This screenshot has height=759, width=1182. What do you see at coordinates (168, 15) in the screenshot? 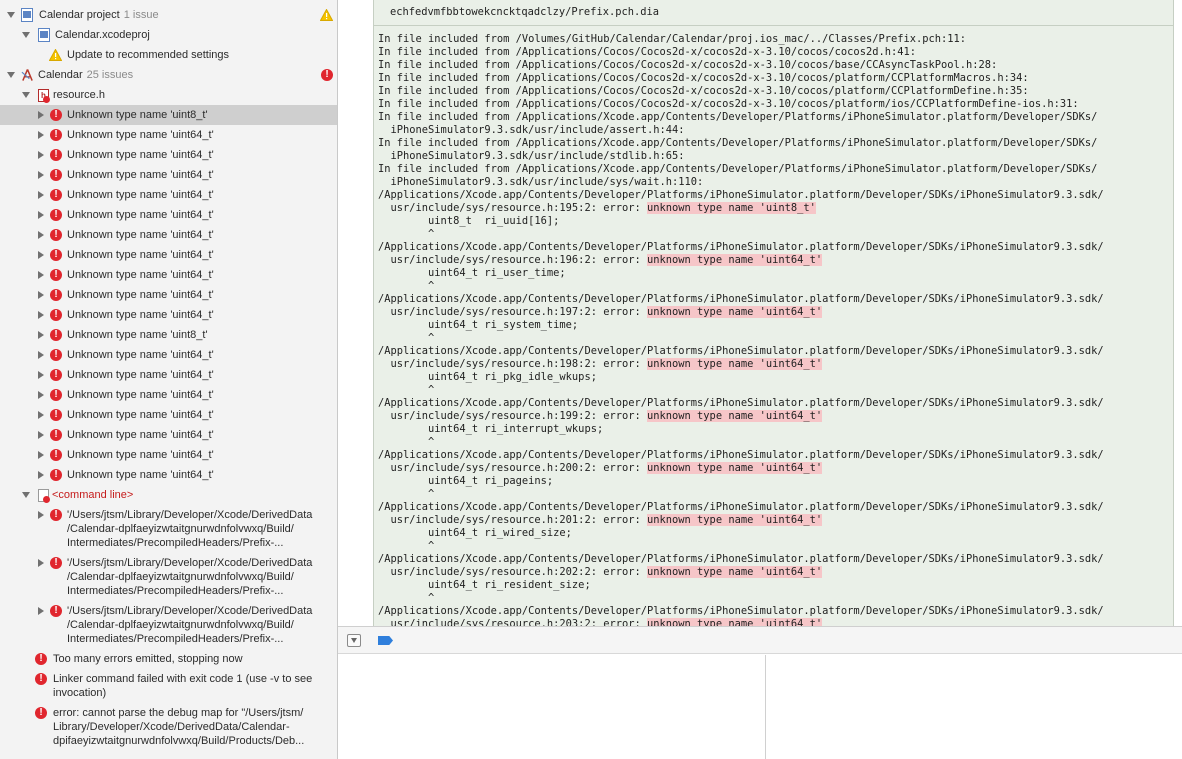
I see `project-row: Calendar project 1 issue` at bounding box center [168, 15].